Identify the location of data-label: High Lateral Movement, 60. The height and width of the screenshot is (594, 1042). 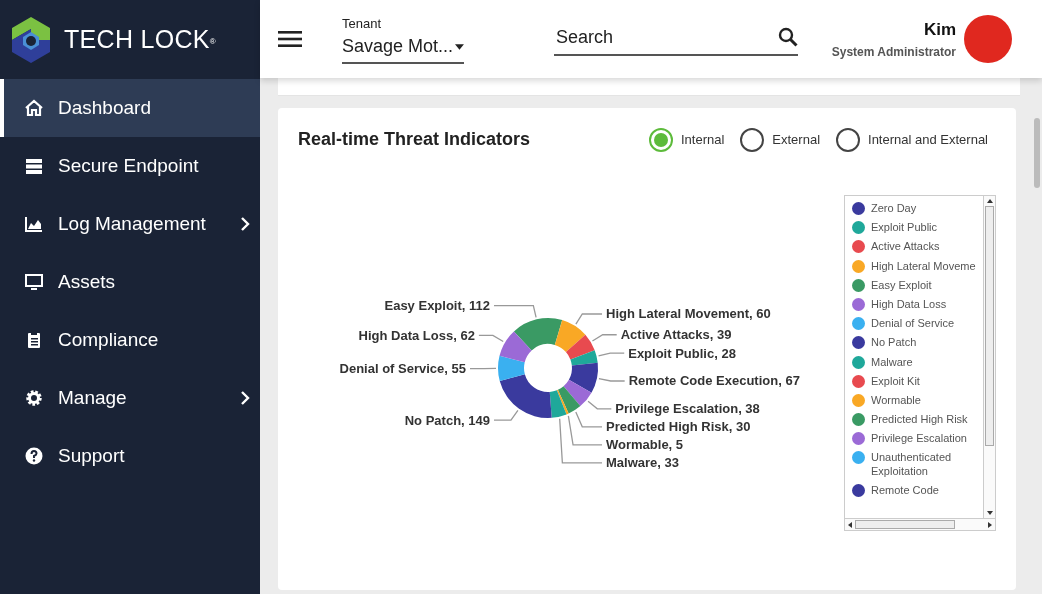
(688, 314).